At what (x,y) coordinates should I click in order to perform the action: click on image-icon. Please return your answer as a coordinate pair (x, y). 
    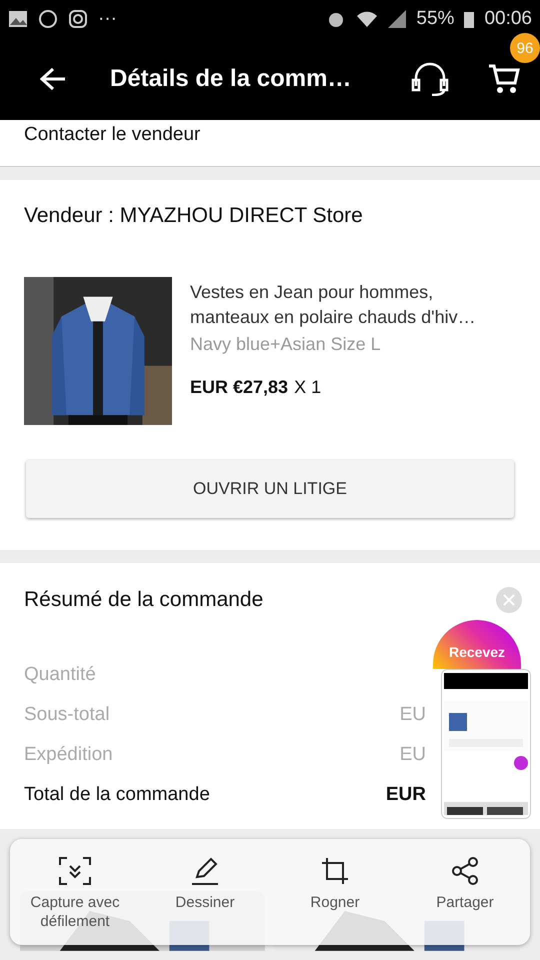
    Looking at the image, I should click on (18, 19).